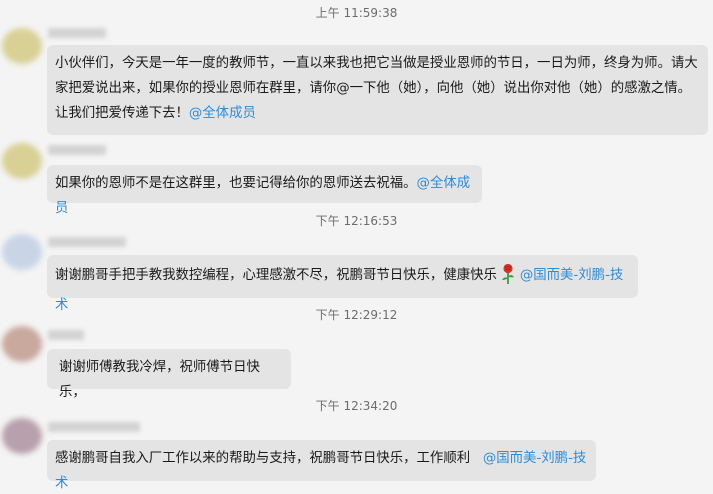 The width and height of the screenshot is (713, 494). Describe the element at coordinates (507, 273) in the screenshot. I see `rose-icon` at that location.